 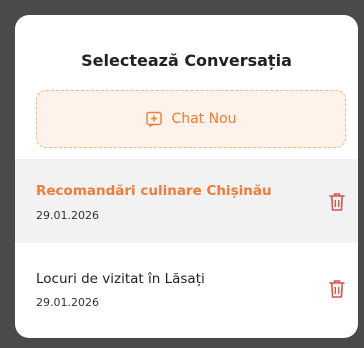 I want to click on plus-square-icon, so click(x=154, y=119).